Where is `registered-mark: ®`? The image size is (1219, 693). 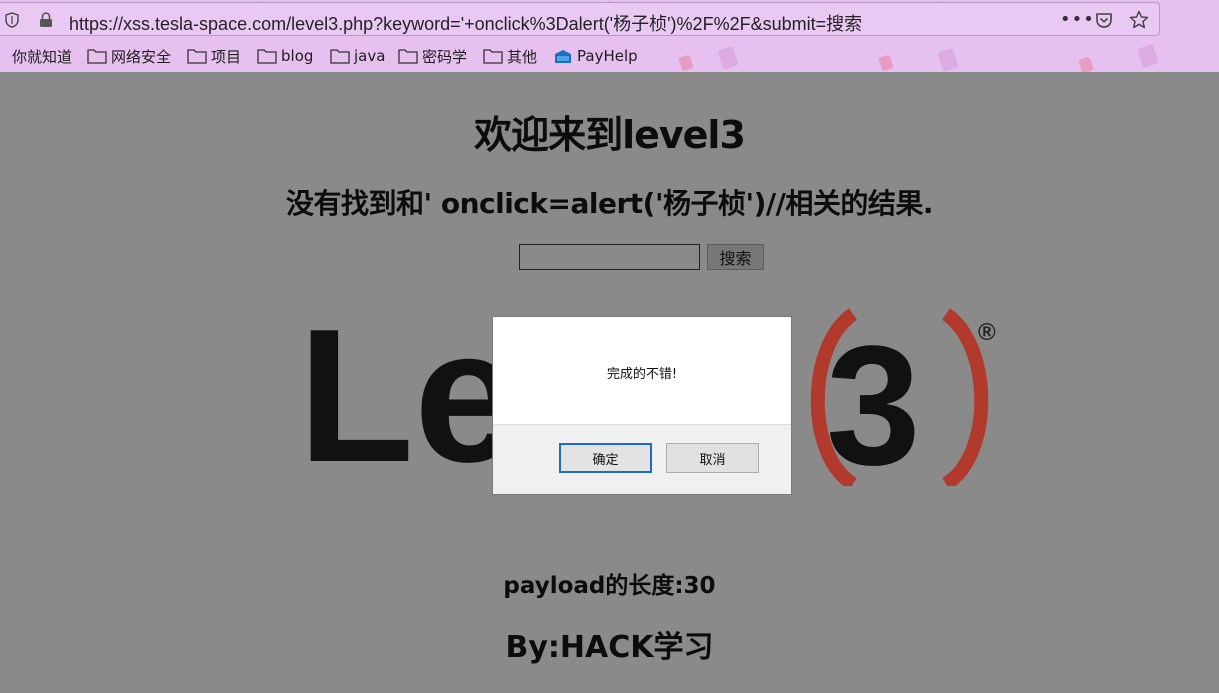 registered-mark: ® is located at coordinates (987, 332).